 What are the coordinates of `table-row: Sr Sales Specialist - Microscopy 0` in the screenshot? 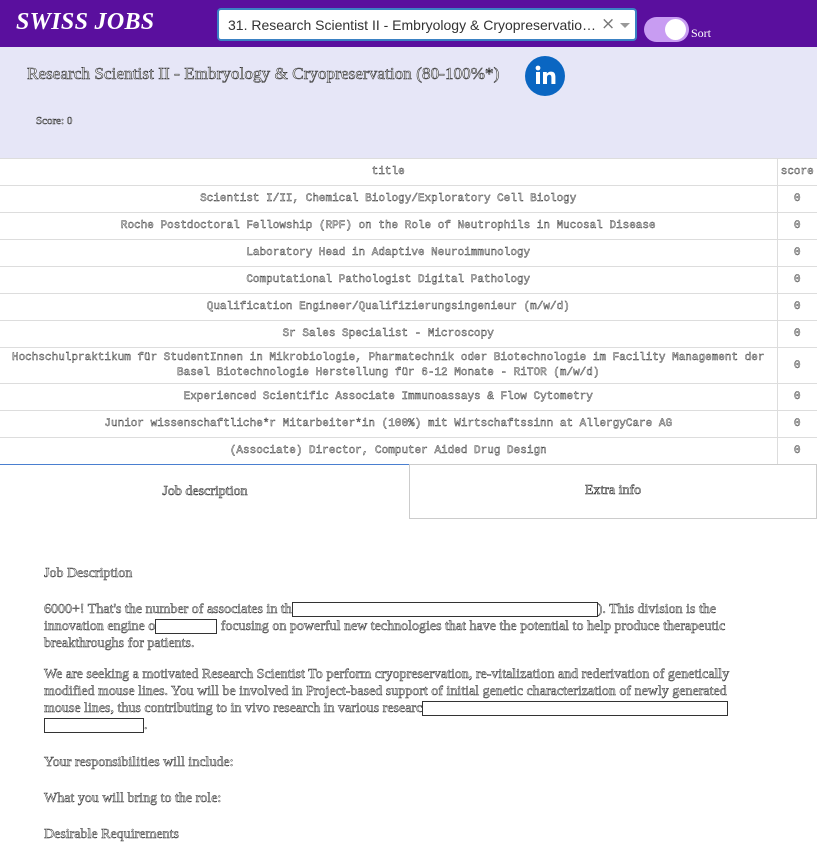 It's located at (408, 334).